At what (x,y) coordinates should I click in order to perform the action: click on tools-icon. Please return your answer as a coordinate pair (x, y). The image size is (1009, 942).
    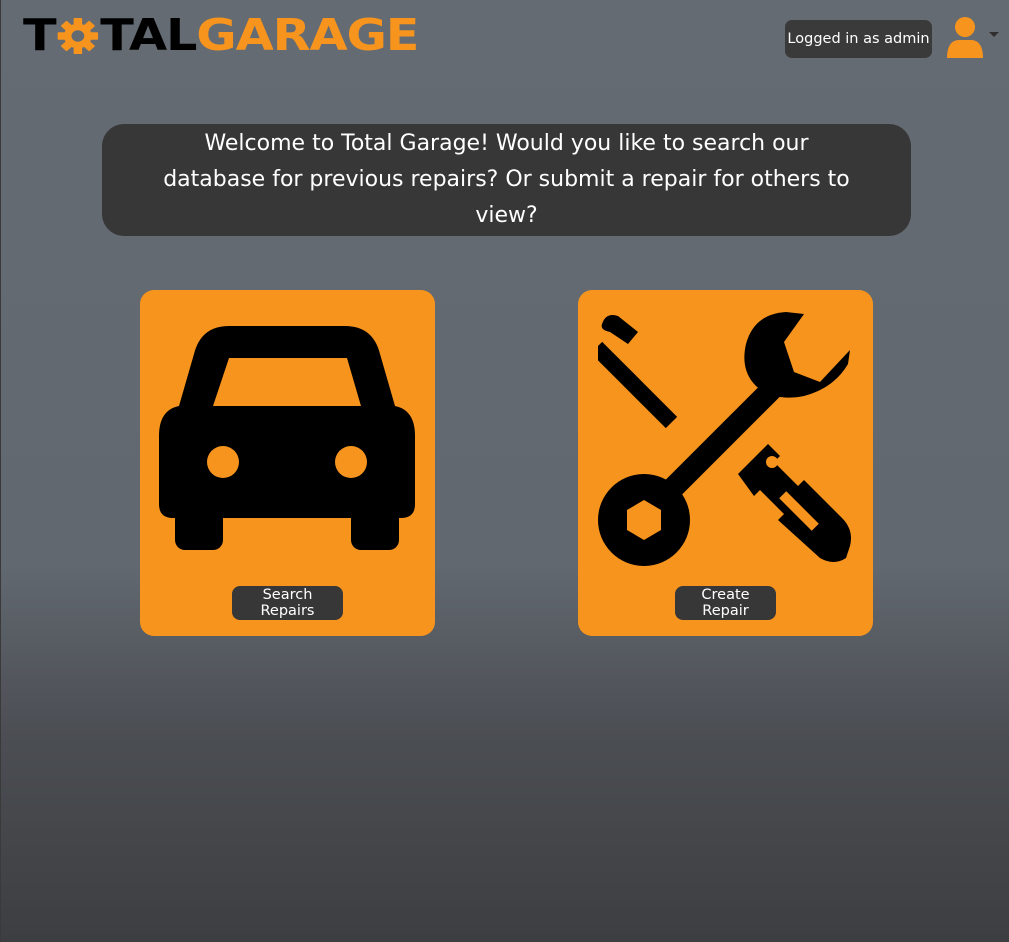
    Looking at the image, I should click on (724, 439).